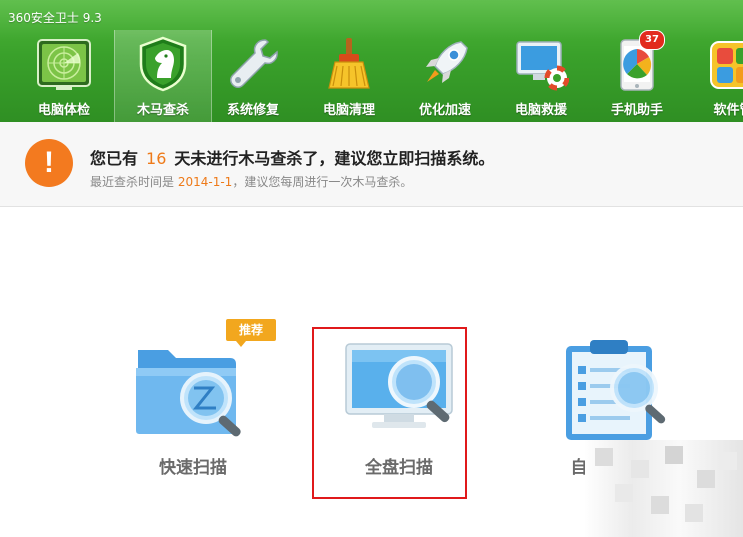 This screenshot has width=743, height=537. What do you see at coordinates (728, 110) in the screenshot?
I see `tab-label: 软件管` at bounding box center [728, 110].